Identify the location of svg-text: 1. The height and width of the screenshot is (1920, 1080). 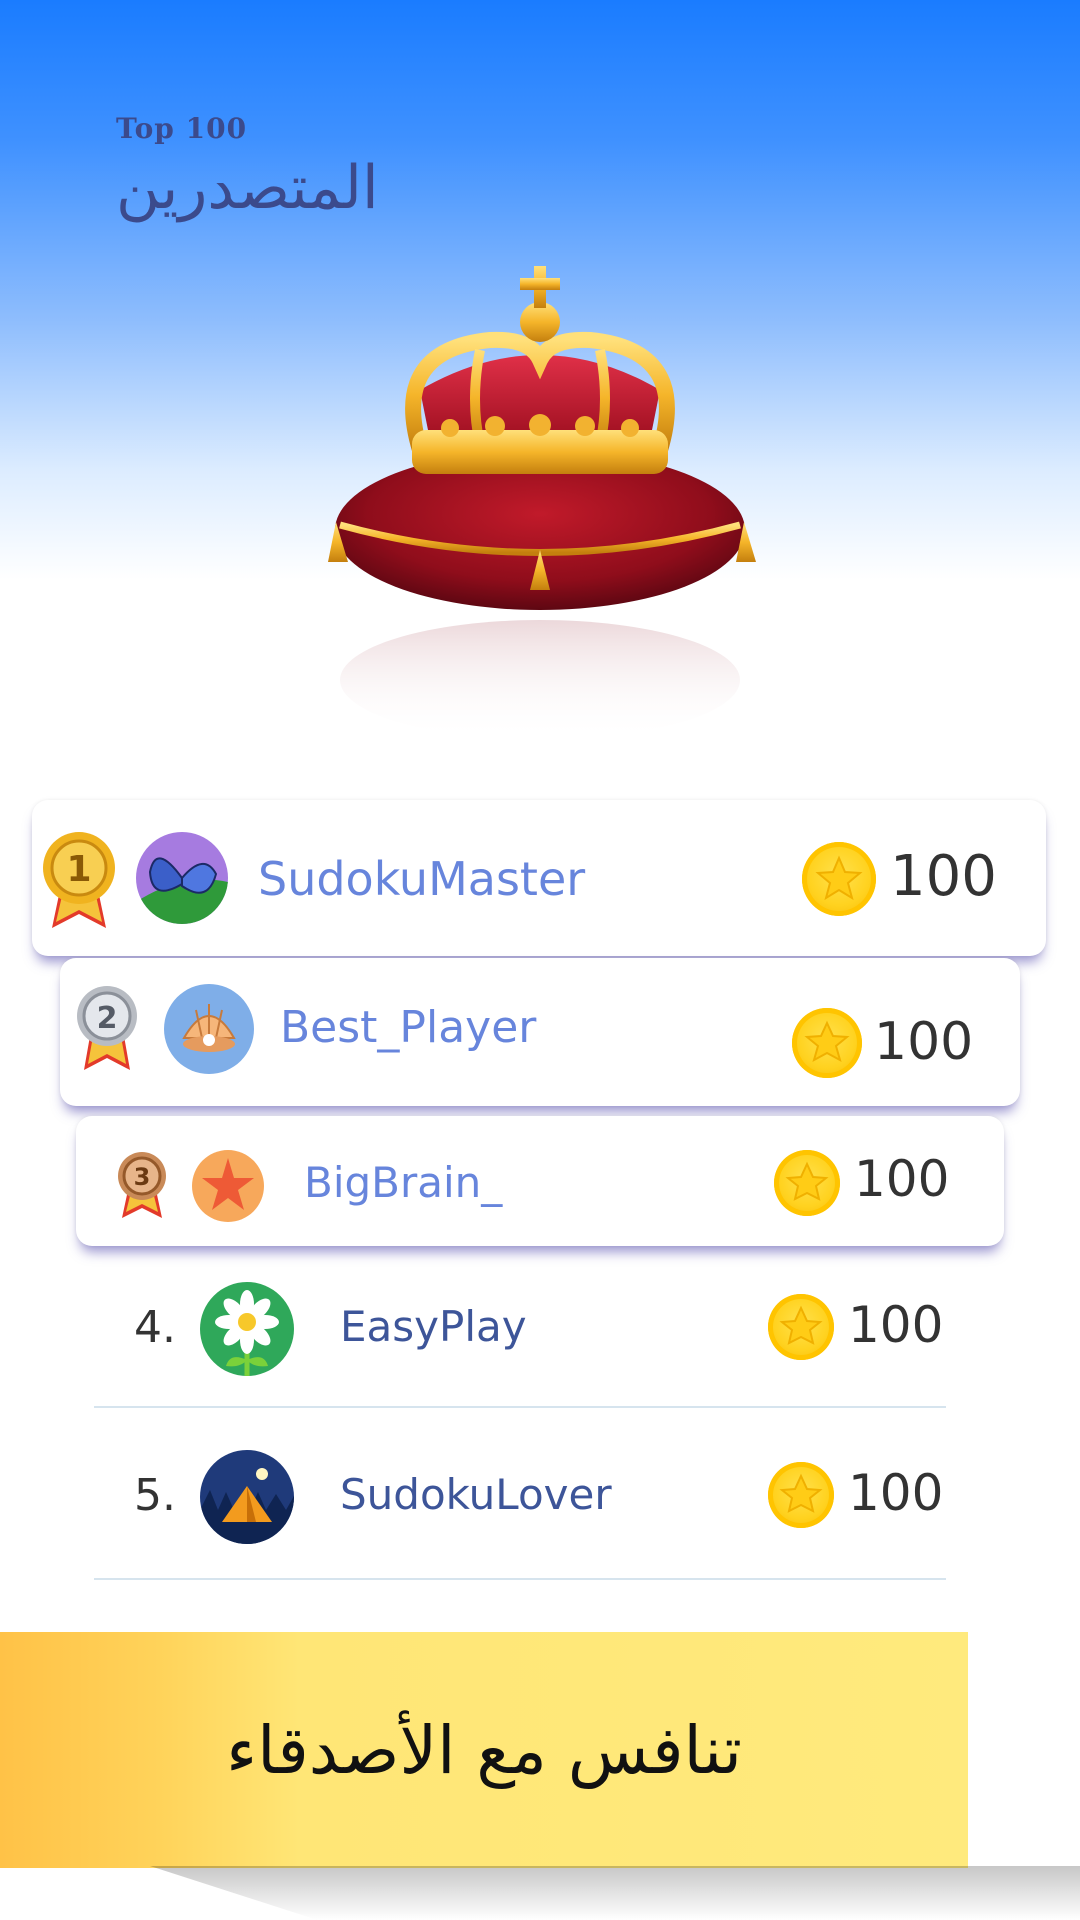
(78, 869).